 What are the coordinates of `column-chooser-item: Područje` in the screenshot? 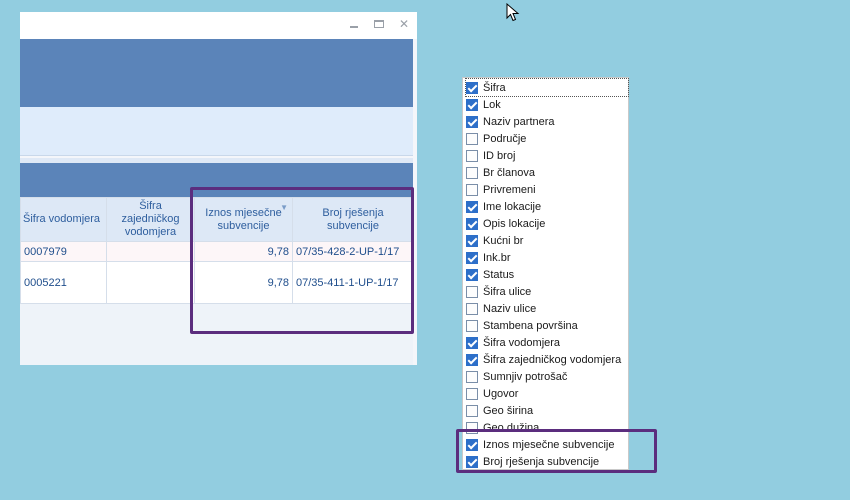 It's located at (547, 138).